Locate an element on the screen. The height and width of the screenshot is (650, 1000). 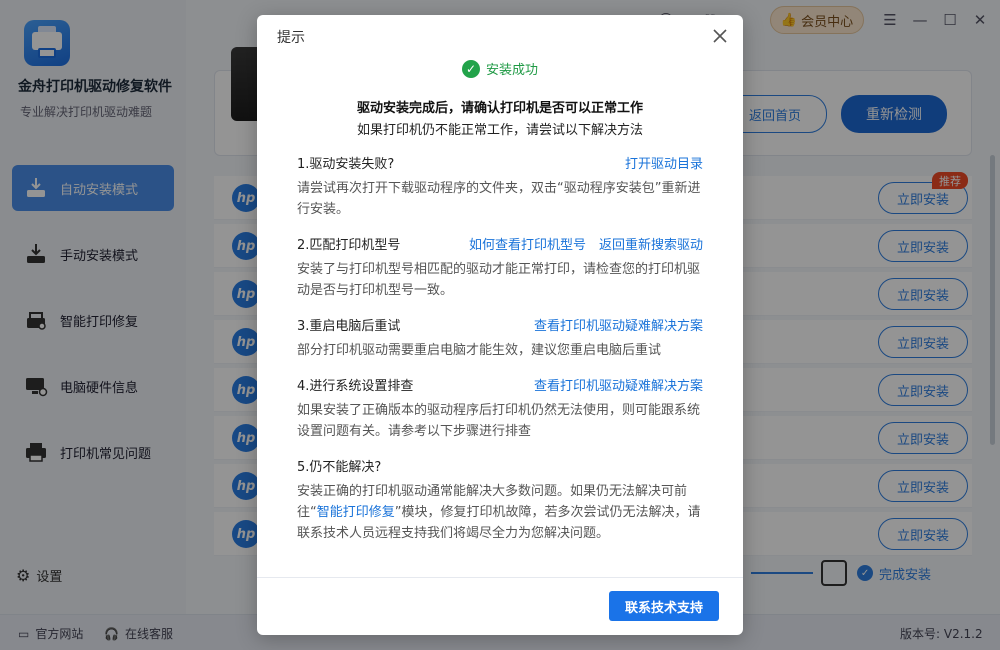
section-heading: 2.匹配打印机型号 is located at coordinates (349, 245).